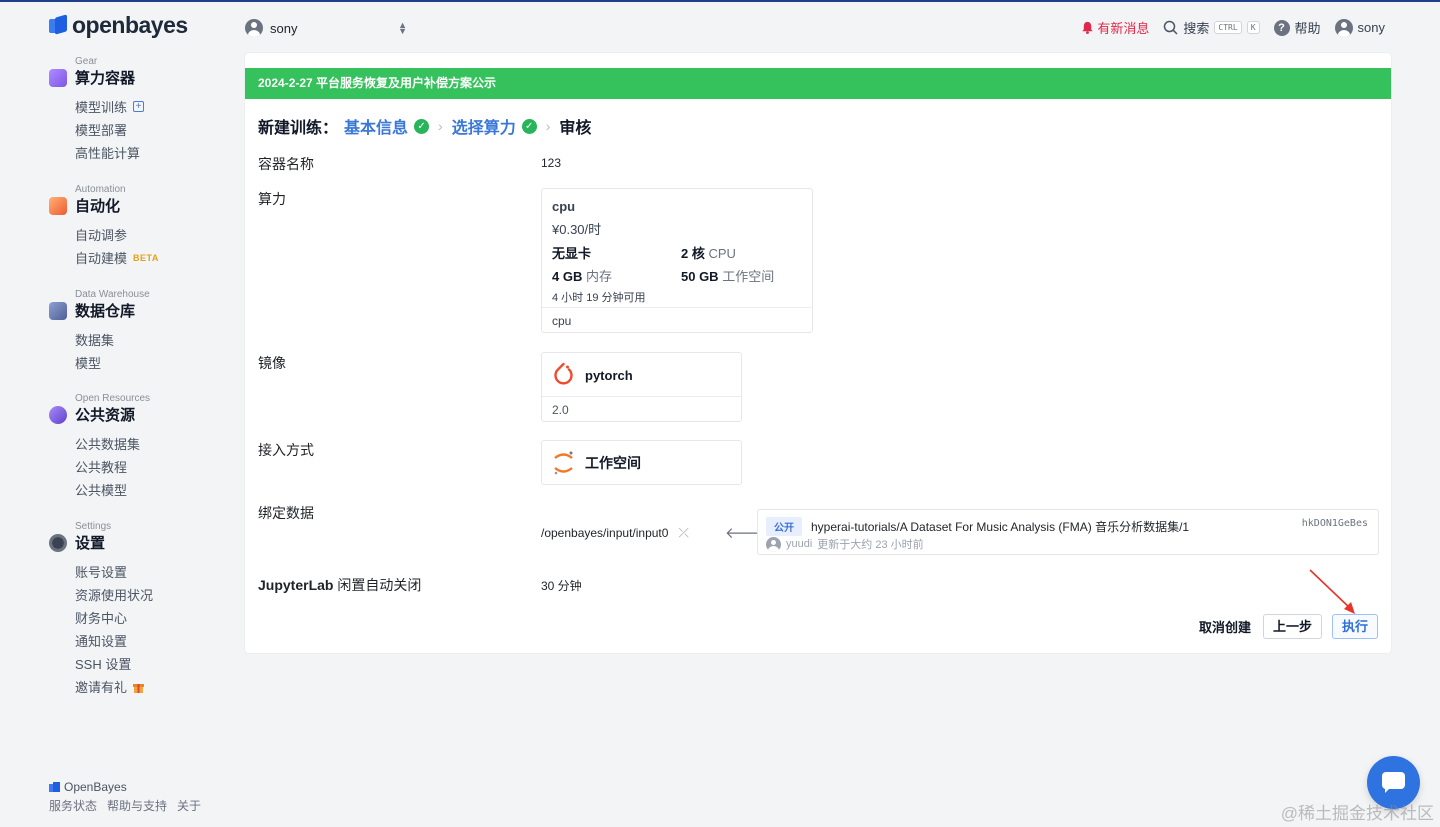 The height and width of the screenshot is (827, 1440). What do you see at coordinates (298, 128) in the screenshot?
I see `stepper-prefix: 新建训练：` at bounding box center [298, 128].